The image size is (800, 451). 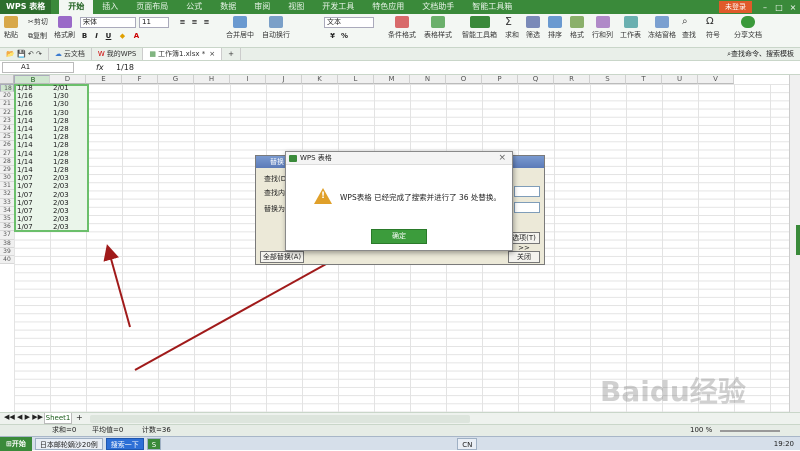 I want to click on paste-button: 粘贴, so click(x=11, y=28).